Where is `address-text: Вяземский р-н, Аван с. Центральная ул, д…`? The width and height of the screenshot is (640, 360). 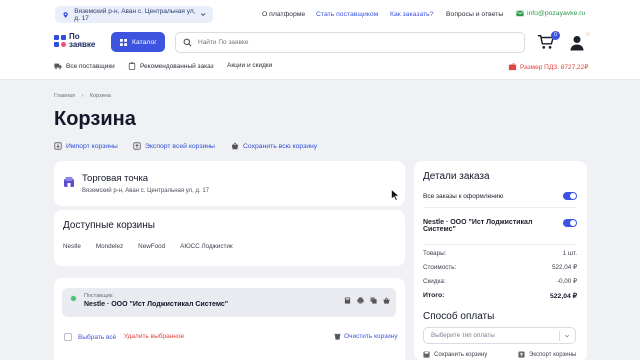
address-text: Вяземский р-н, Аван с. Центральная ул, д… is located at coordinates (135, 14).